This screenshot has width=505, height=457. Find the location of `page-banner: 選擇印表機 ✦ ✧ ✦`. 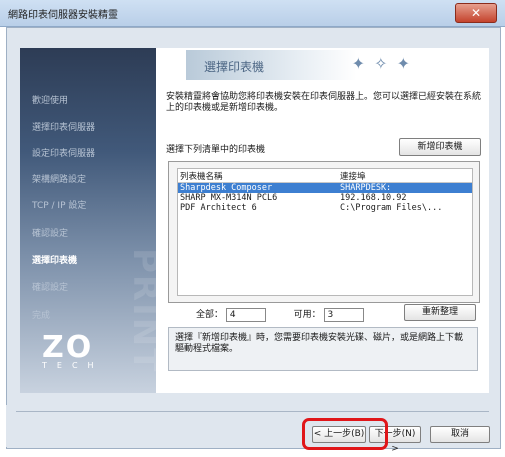

page-banner: 選擇印表機 ✦ ✧ ✦ is located at coordinates (308, 65).